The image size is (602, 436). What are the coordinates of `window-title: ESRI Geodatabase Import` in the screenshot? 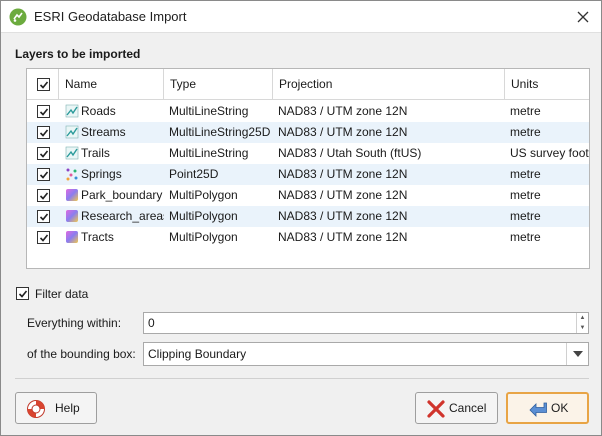 It's located at (110, 16).